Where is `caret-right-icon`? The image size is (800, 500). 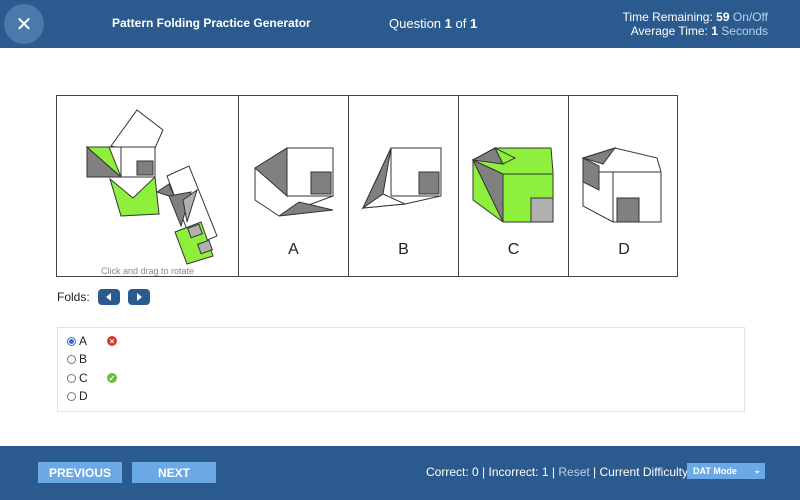
caret-right-icon is located at coordinates (139, 297).